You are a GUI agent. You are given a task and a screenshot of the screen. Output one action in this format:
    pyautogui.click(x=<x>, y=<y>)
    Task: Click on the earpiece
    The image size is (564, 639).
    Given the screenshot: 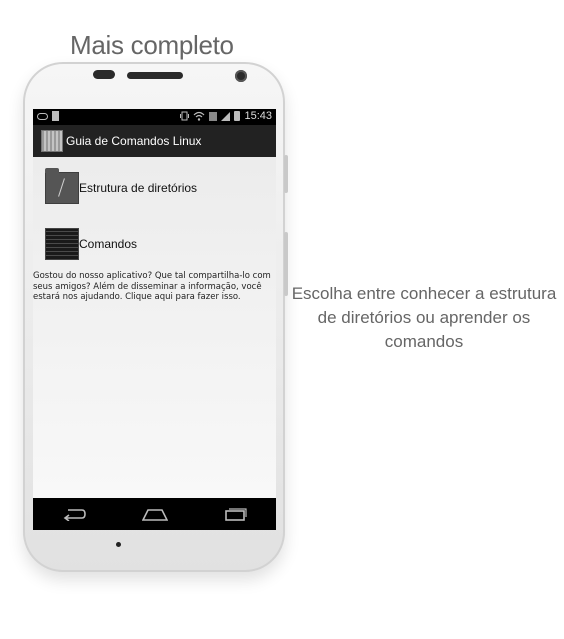 What is the action you would take?
    pyautogui.click(x=155, y=75)
    